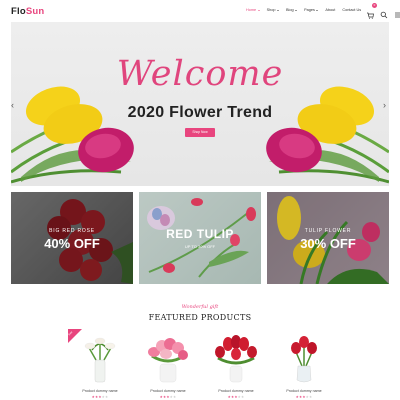 The image size is (400, 400). What do you see at coordinates (330, 10) in the screenshot?
I see `nav-item-about: About` at bounding box center [330, 10].